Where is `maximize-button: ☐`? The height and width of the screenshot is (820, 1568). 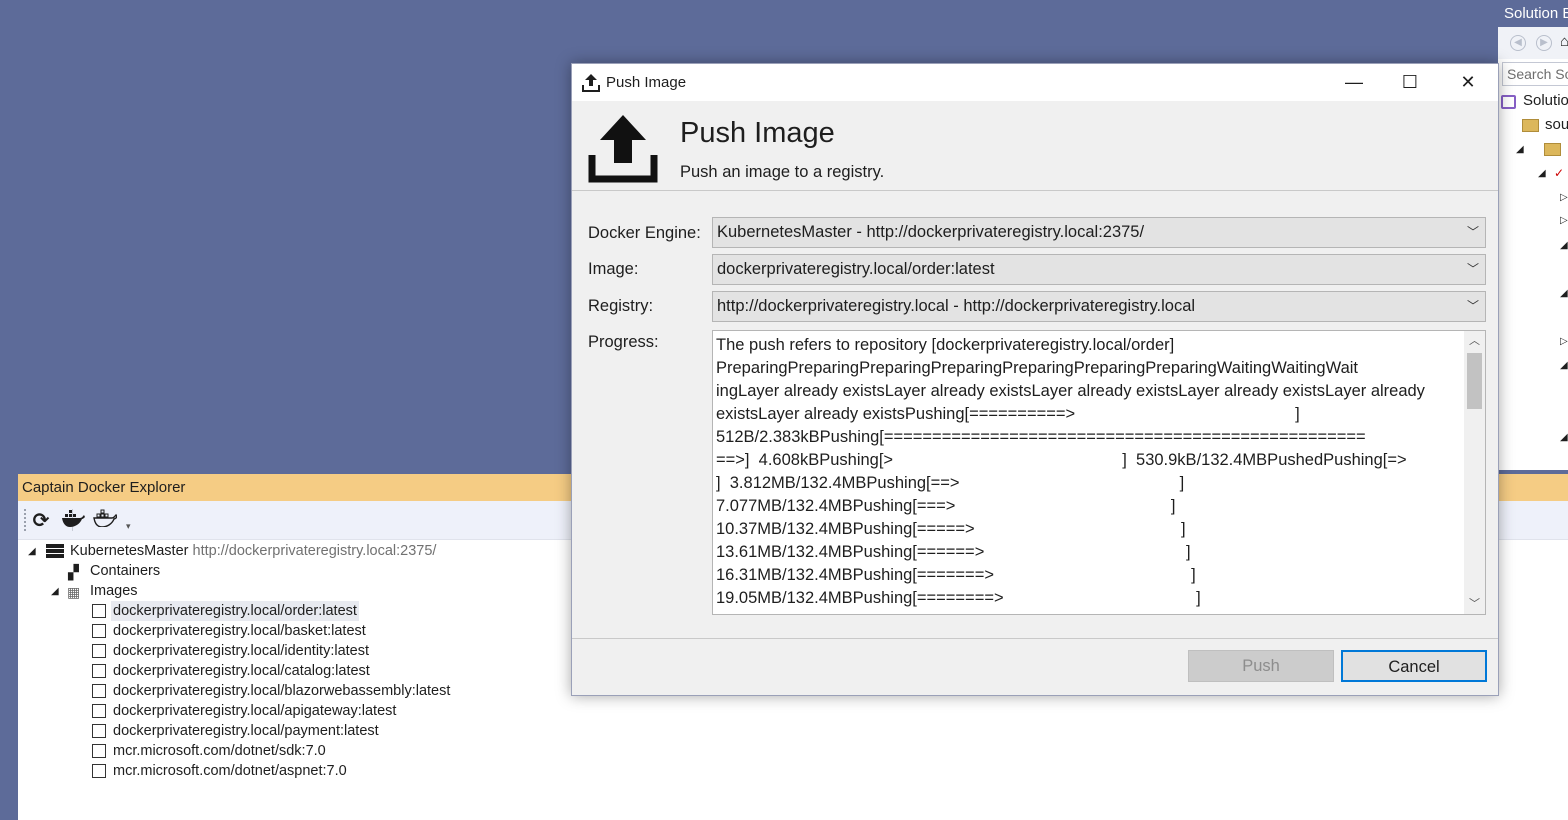
maximize-button: ☐ is located at coordinates (1410, 82).